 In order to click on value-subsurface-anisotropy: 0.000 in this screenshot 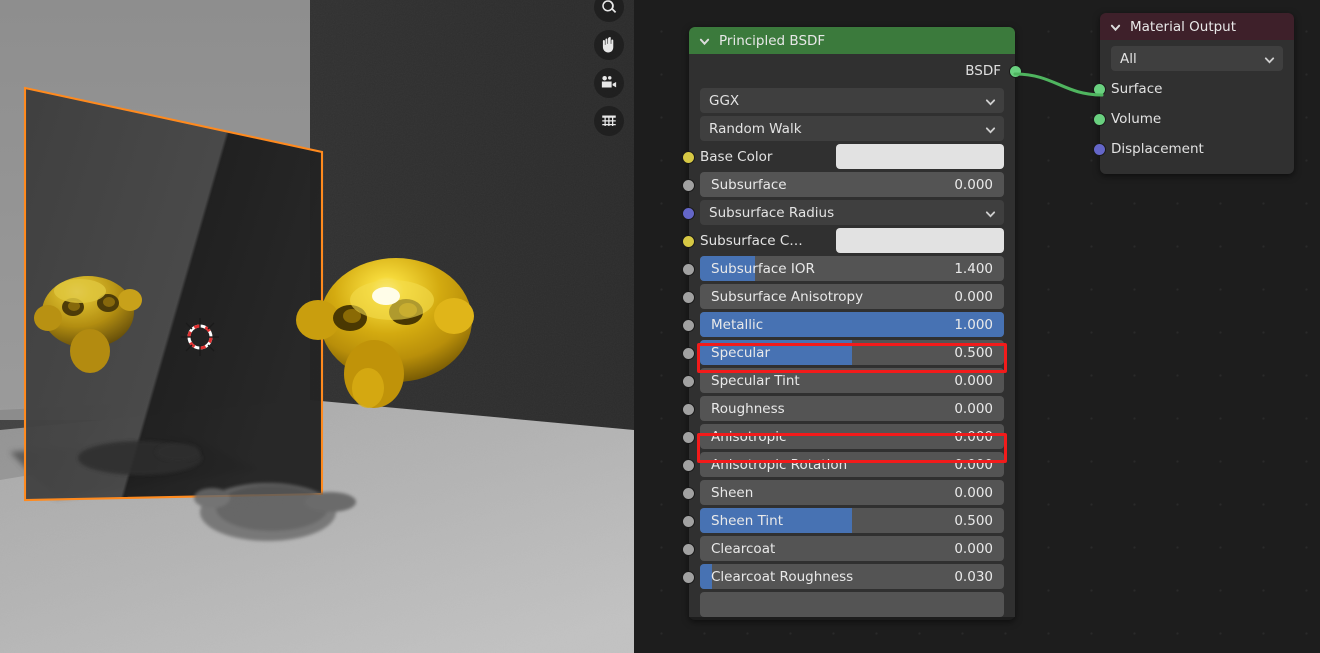, I will do `click(973, 296)`.